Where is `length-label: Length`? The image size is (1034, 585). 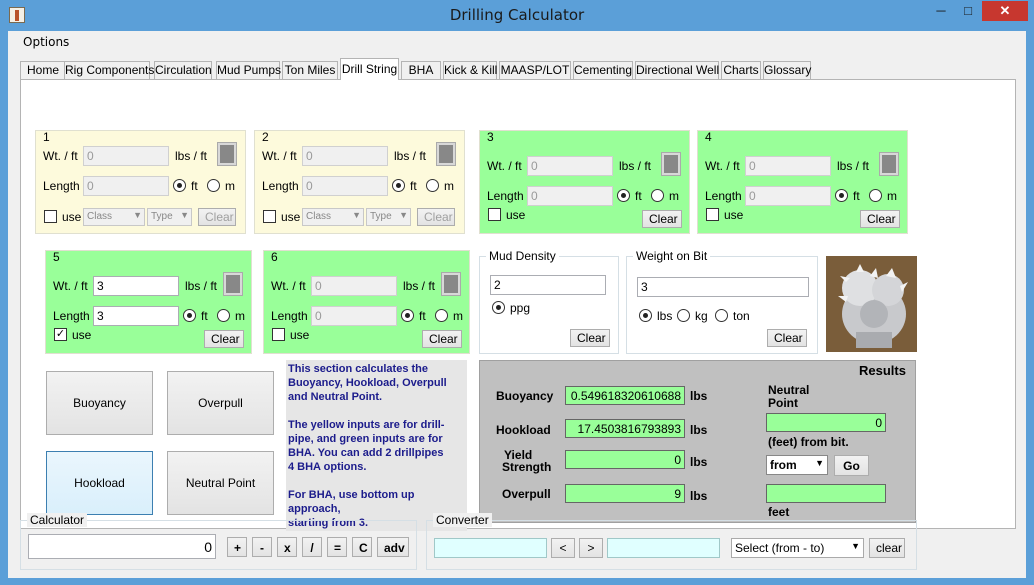
length-label: Length is located at coordinates (61, 186).